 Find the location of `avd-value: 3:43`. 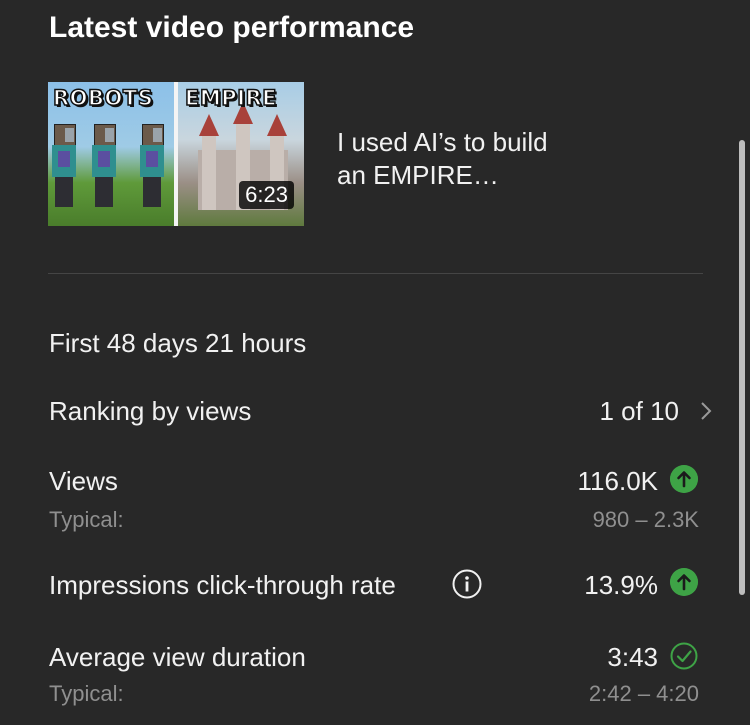

avd-value: 3:43 is located at coordinates (632, 657).